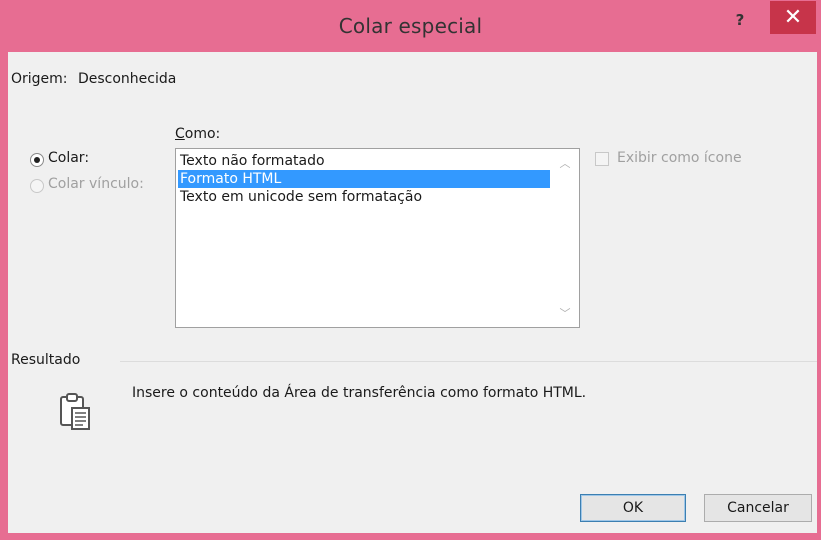 This screenshot has height=540, width=821. Describe the element at coordinates (565, 164) in the screenshot. I see `scroll-up-icon: ︿` at that location.